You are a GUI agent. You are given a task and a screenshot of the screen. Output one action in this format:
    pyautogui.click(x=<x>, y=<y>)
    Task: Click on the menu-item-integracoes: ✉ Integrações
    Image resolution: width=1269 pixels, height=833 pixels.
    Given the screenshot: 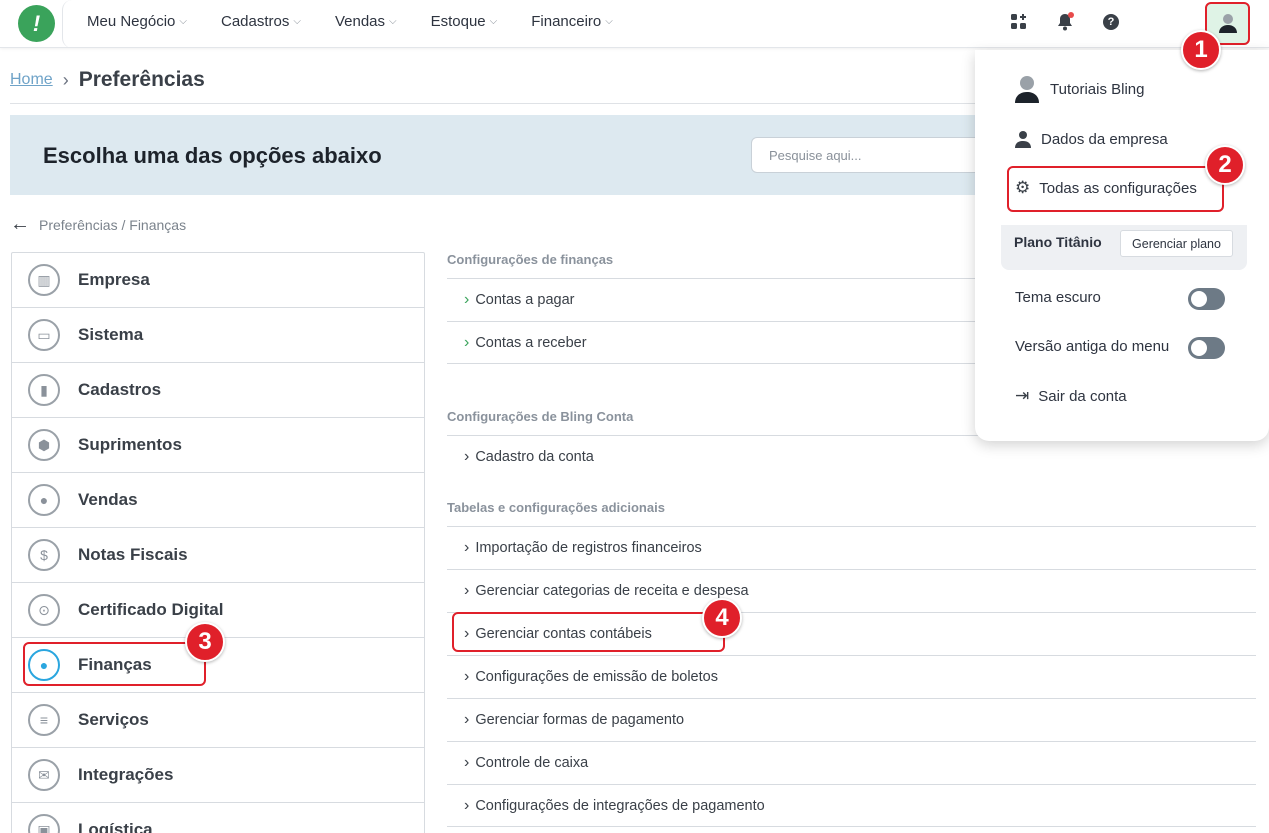 What is the action you would take?
    pyautogui.click(x=218, y=775)
    